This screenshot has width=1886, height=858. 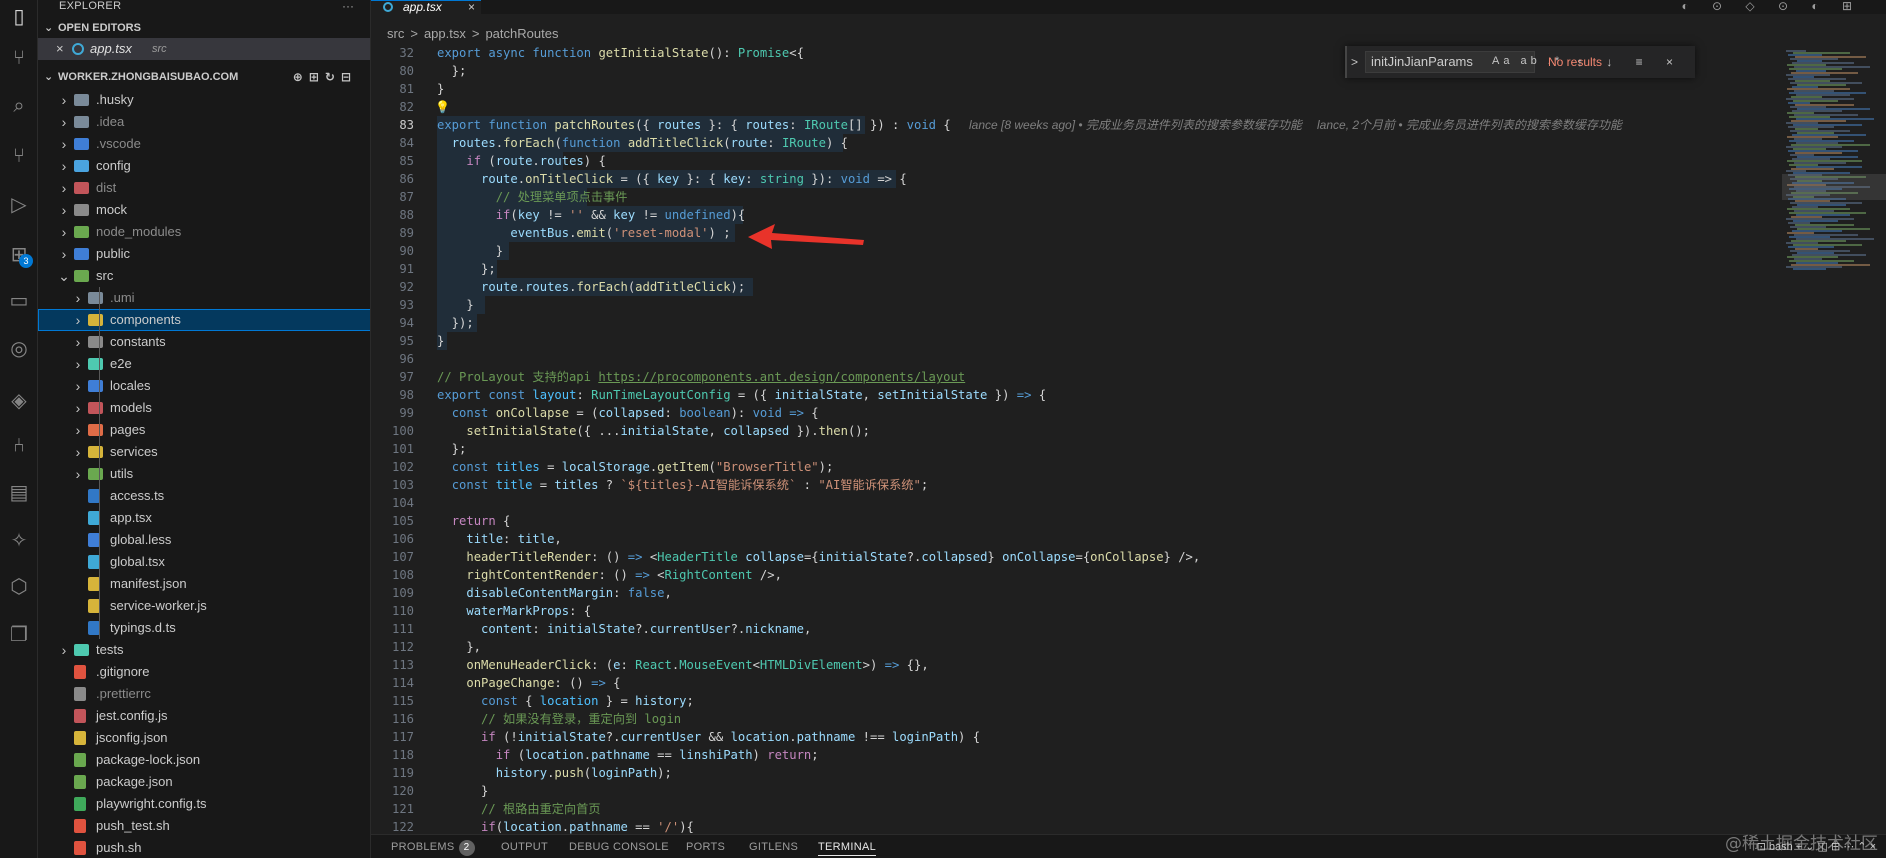 I want to click on tree-item-label: service-worker.js, so click(x=158, y=605).